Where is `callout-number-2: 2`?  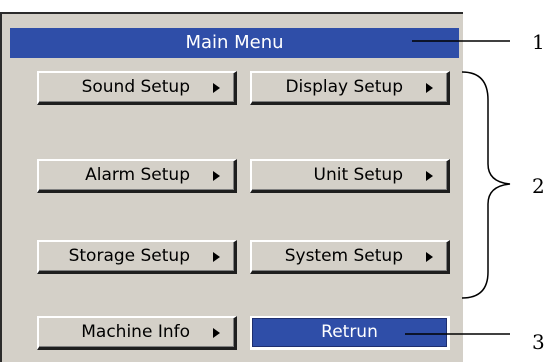
callout-number-2: 2 is located at coordinates (538, 186).